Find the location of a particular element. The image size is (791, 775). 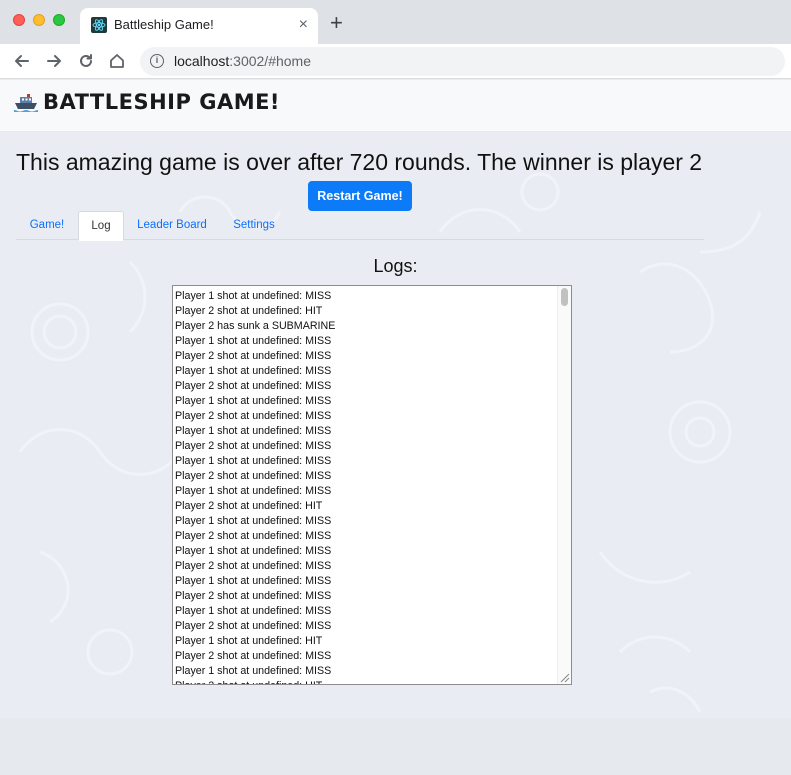

back-arrow-icon is located at coordinates (22, 61).